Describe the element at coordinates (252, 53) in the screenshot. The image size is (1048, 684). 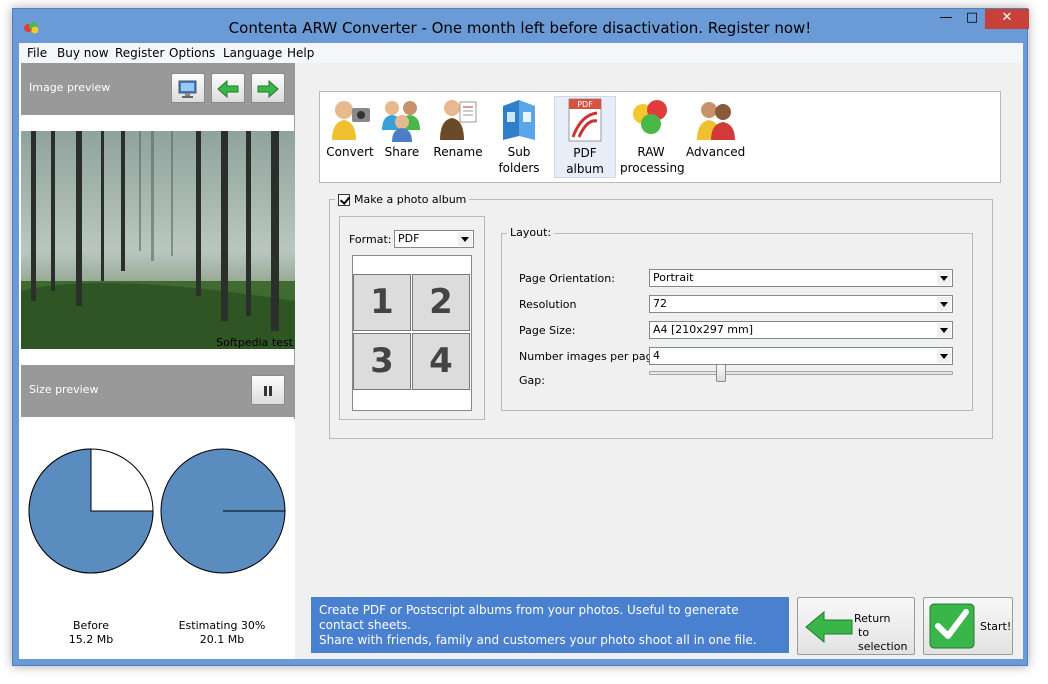
I see `menu-language: Language` at that location.